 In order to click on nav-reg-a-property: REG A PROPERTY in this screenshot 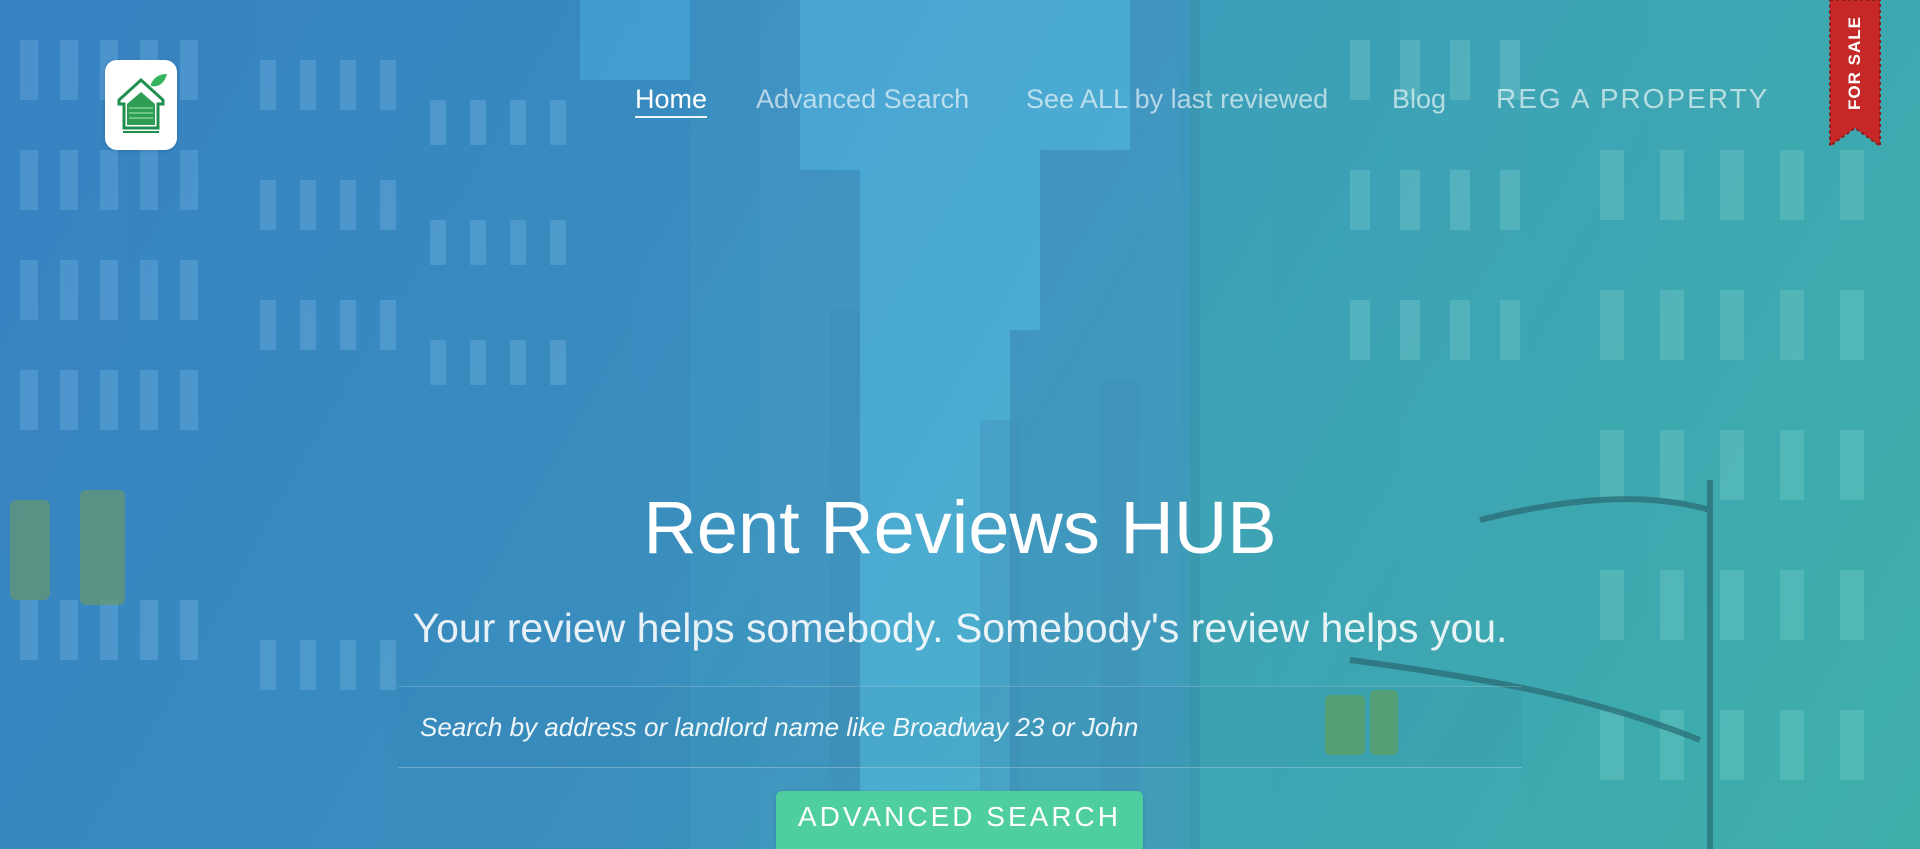, I will do `click(1632, 99)`.